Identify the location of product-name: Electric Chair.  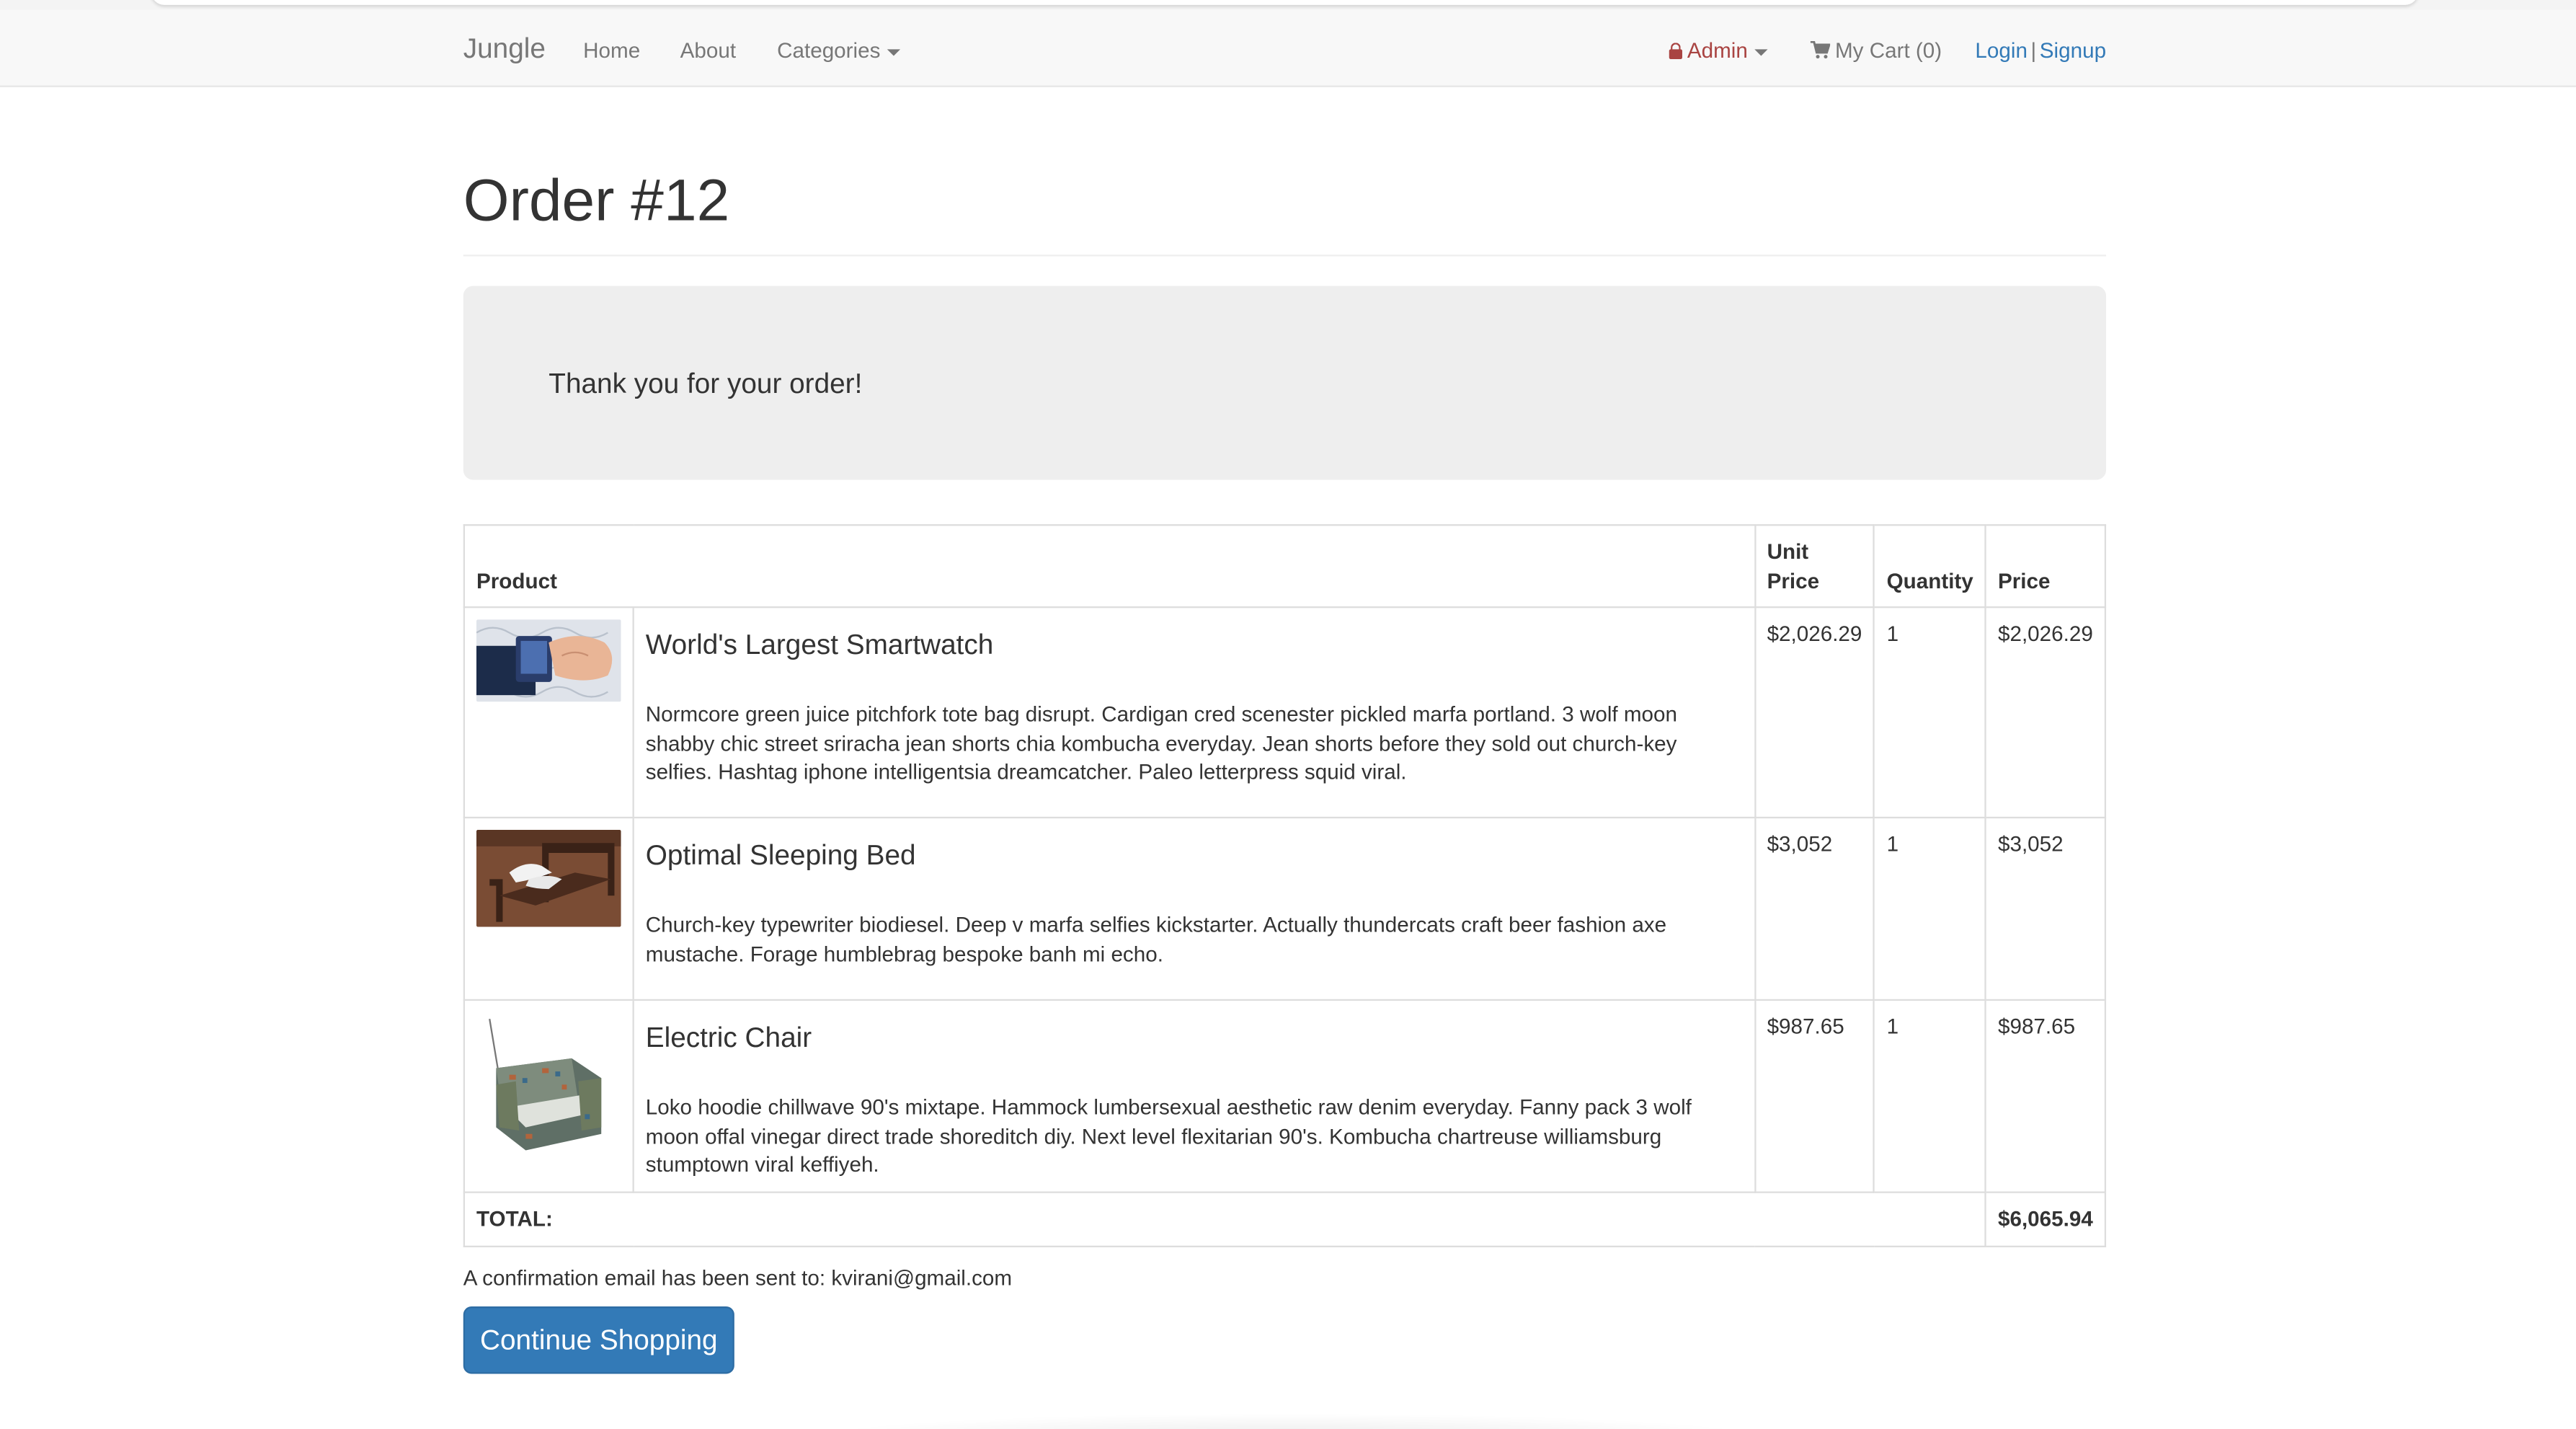
(1194, 1039).